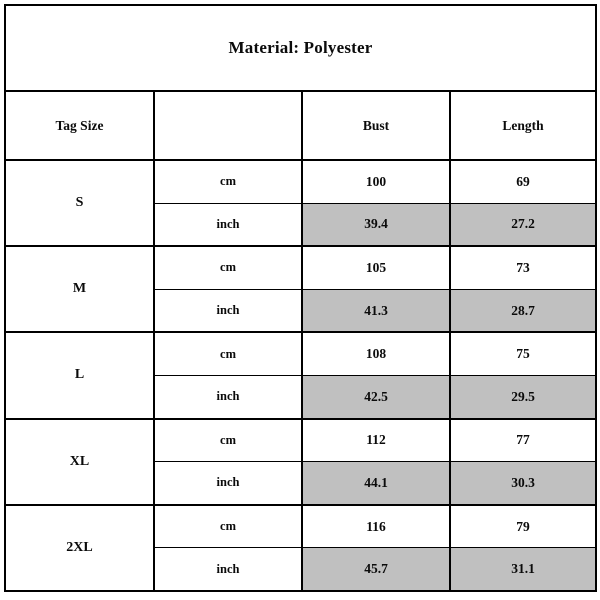  What do you see at coordinates (376, 440) in the screenshot?
I see `bust-value-cm: 112` at bounding box center [376, 440].